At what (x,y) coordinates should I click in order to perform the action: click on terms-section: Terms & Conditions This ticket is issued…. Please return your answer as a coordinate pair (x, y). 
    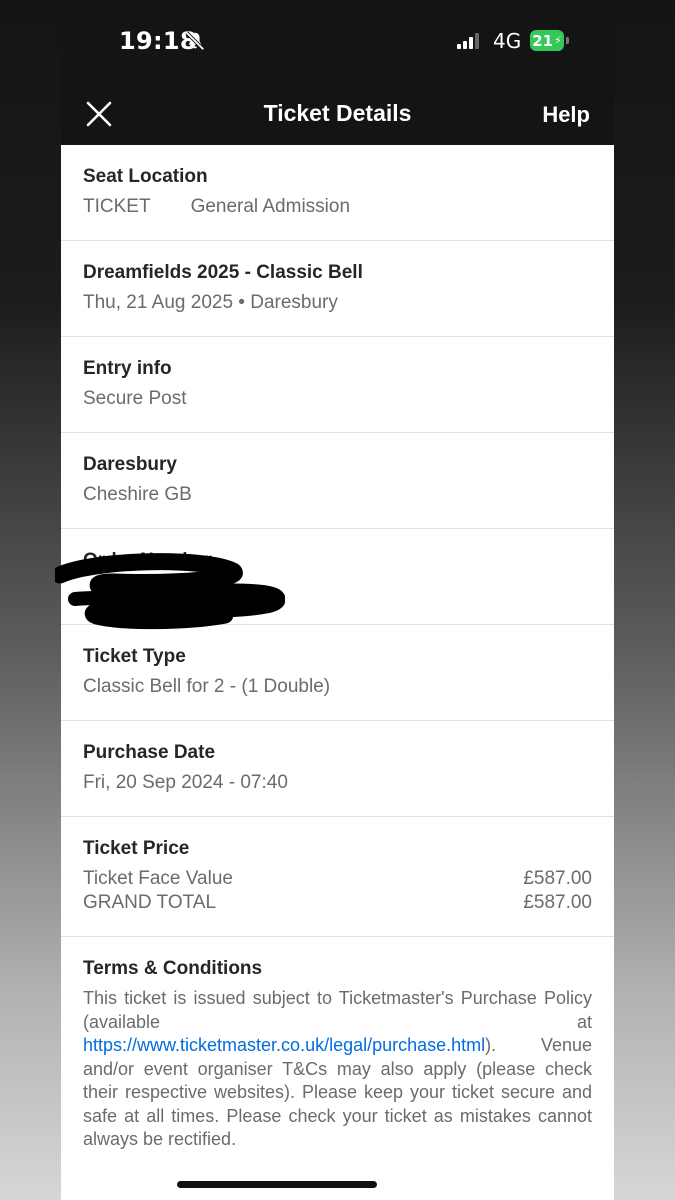
    Looking at the image, I should click on (337, 1044).